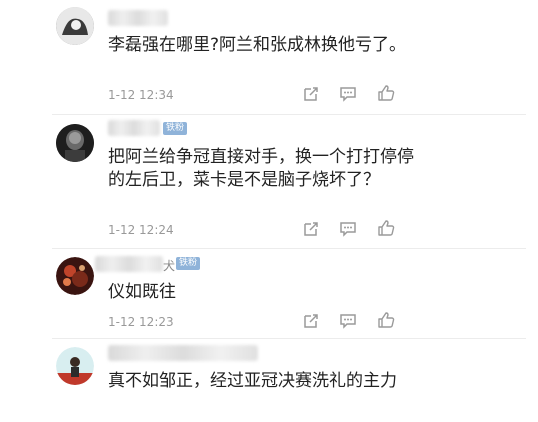 The width and height of the screenshot is (538, 422). Describe the element at coordinates (169, 265) in the screenshot. I see `username-tail: 犬` at that location.